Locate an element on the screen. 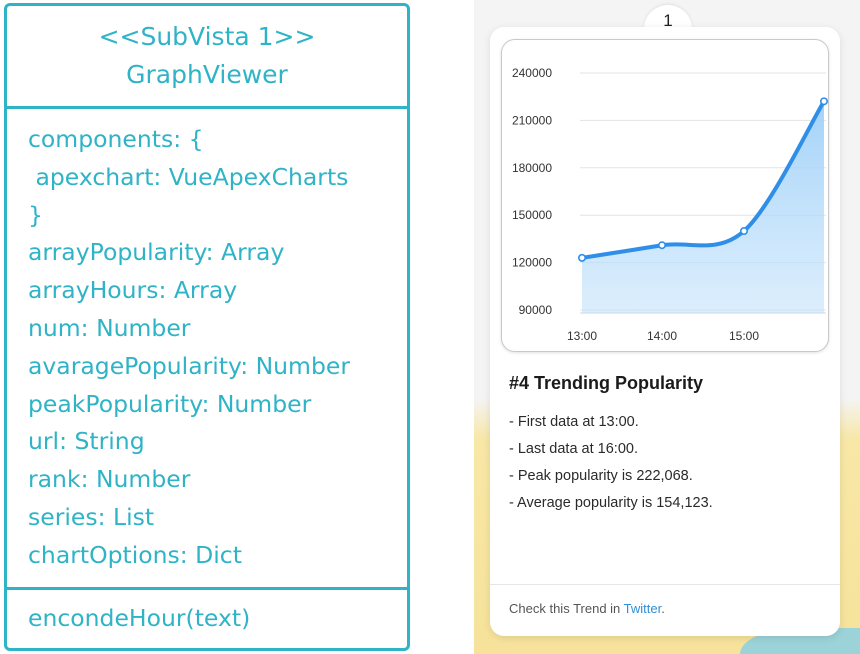 The width and height of the screenshot is (860, 654). uml-attribute: avaragePopularity: Number is located at coordinates (189, 365).